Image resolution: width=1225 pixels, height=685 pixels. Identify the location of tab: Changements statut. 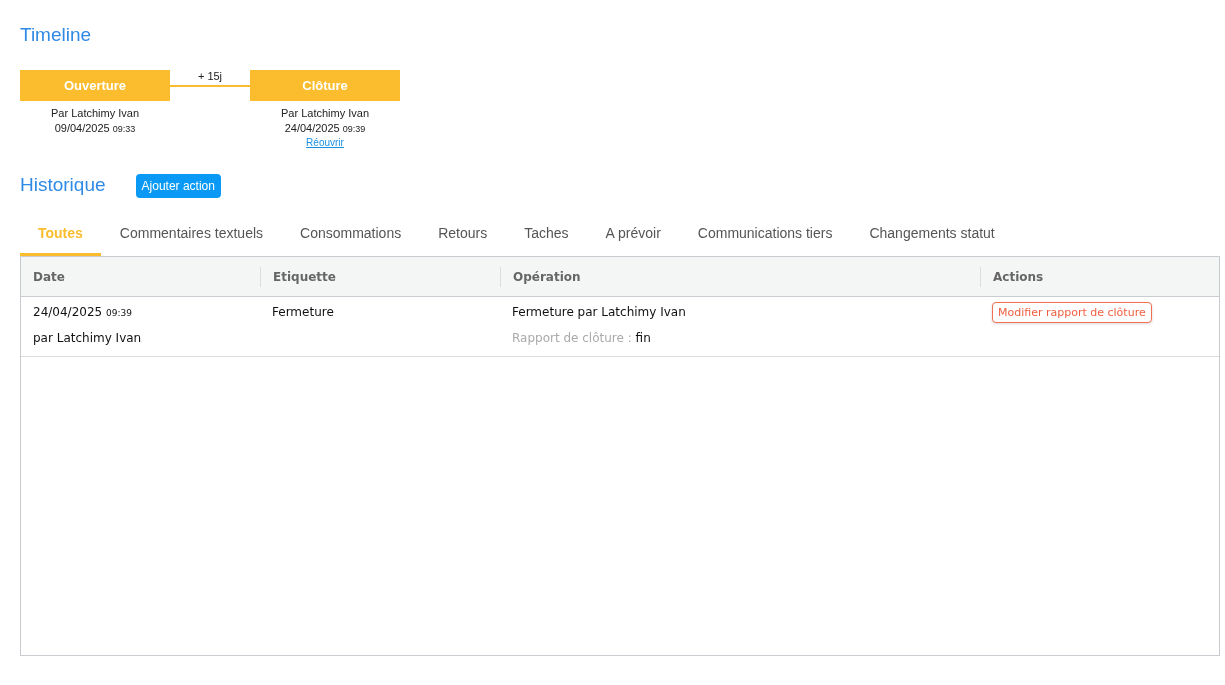
(932, 236).